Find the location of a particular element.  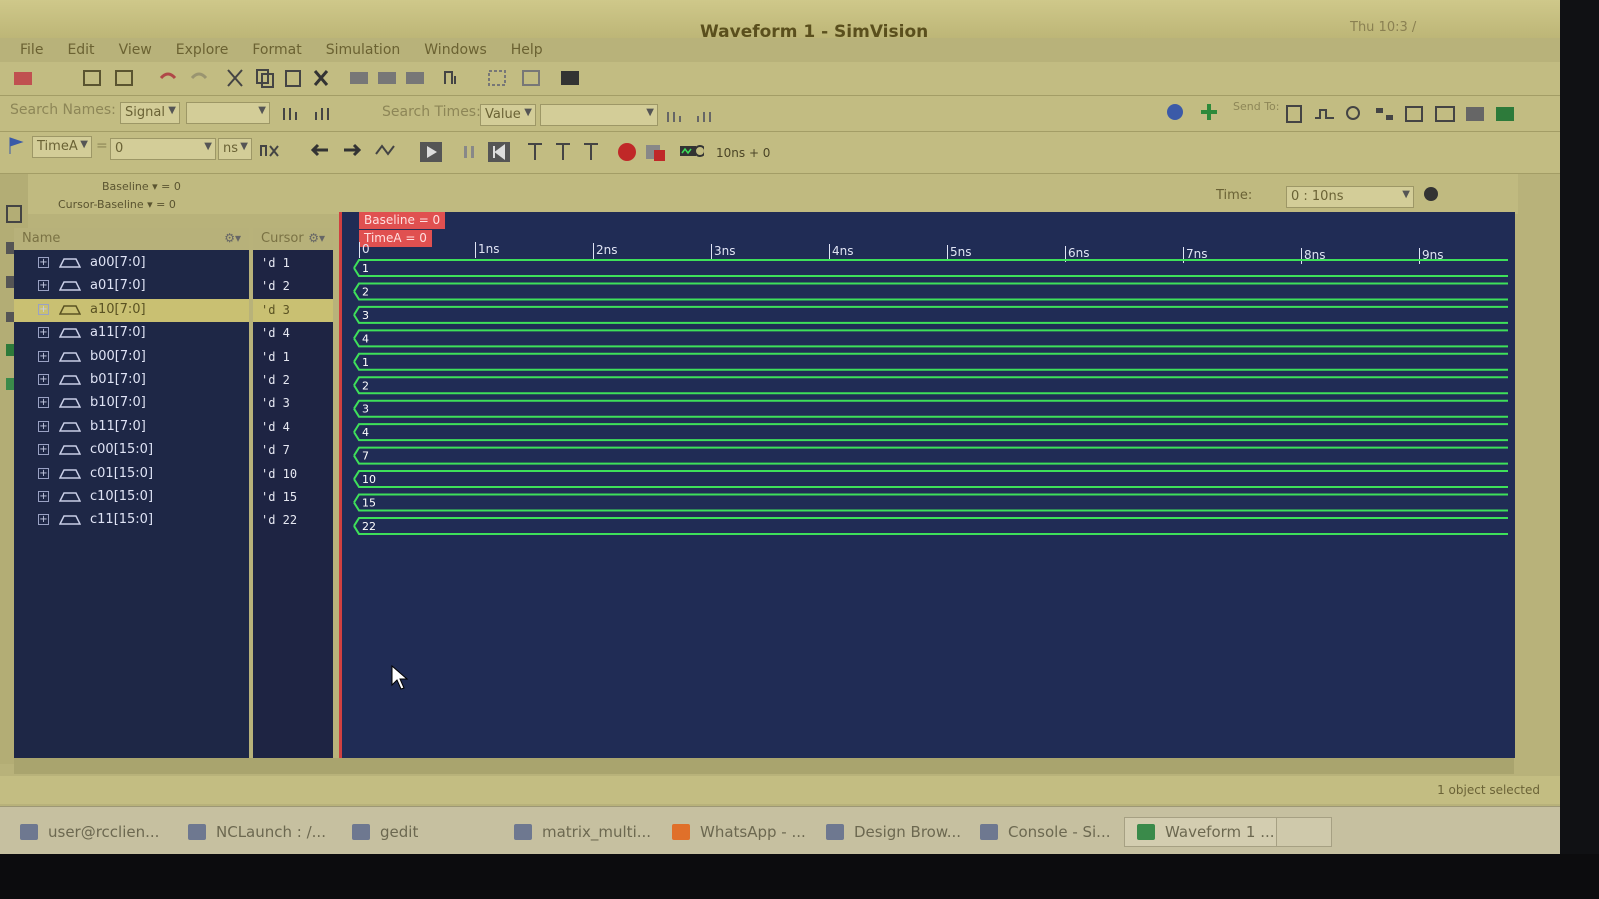

bus-icon is located at coordinates (453, 78).